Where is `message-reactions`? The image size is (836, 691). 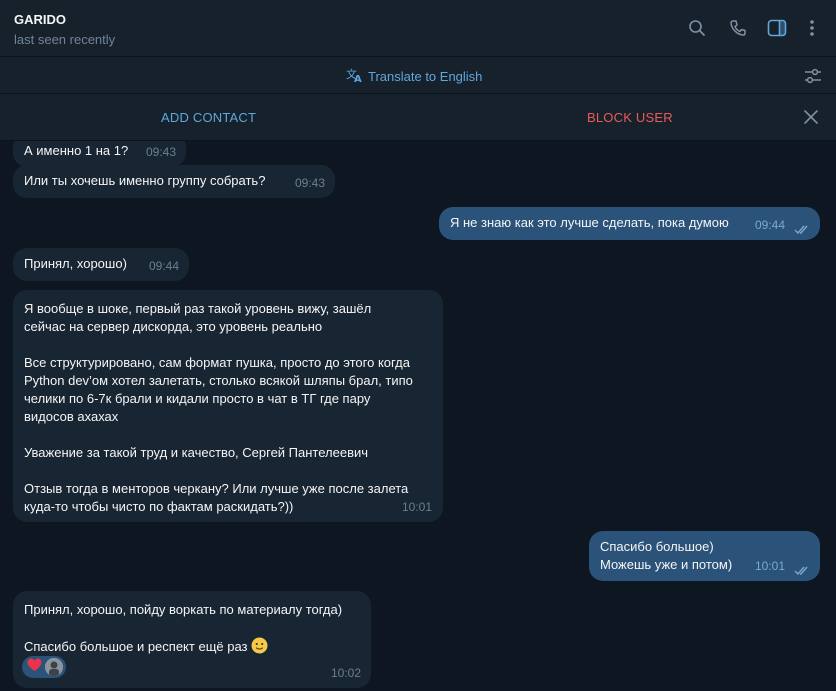
message-reactions is located at coordinates (44, 667).